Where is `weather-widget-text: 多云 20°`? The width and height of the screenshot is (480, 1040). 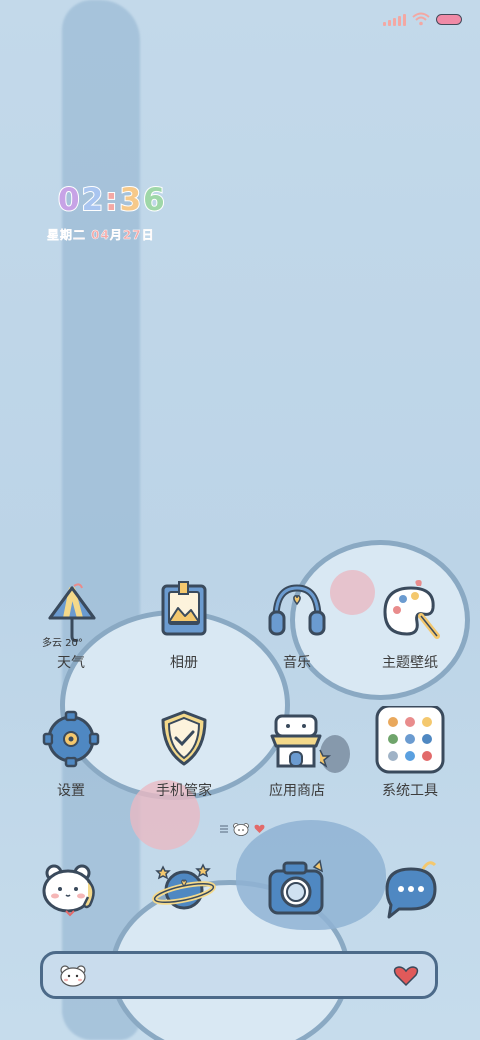
weather-widget-text: 多云 20° is located at coordinates (62, 643).